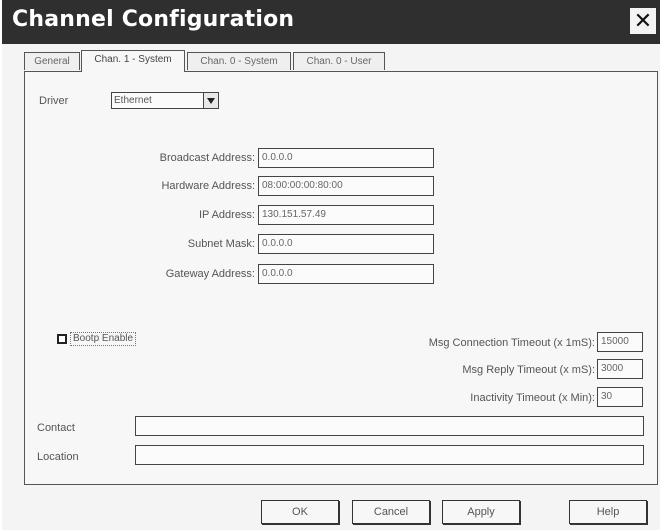 Image resolution: width=662 pixels, height=532 pixels. Describe the element at coordinates (391, 512) in the screenshot. I see `cancel-button: Cancel` at that location.